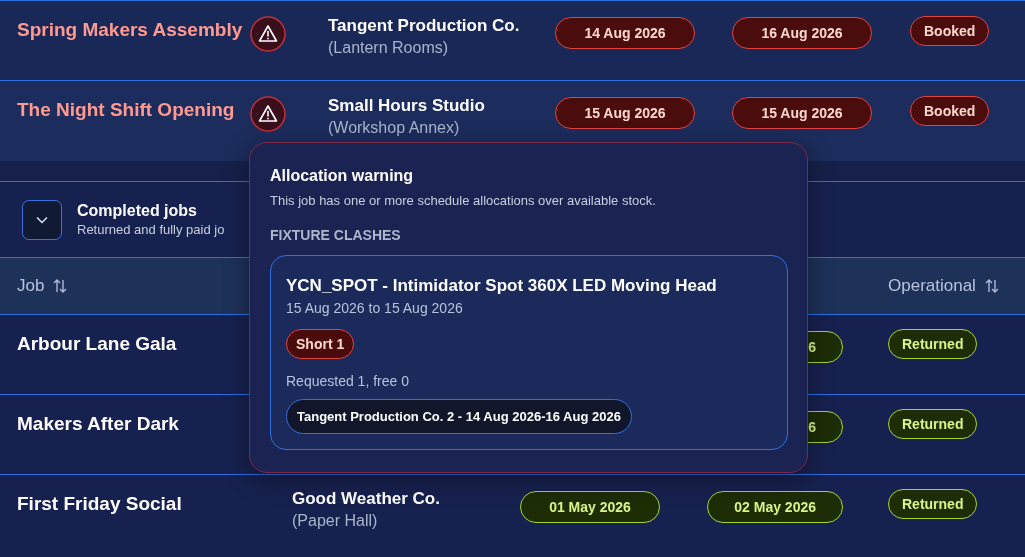 The image size is (1025, 557). What do you see at coordinates (347, 381) in the screenshot?
I see `availability-text: Requested 1, free 0` at bounding box center [347, 381].